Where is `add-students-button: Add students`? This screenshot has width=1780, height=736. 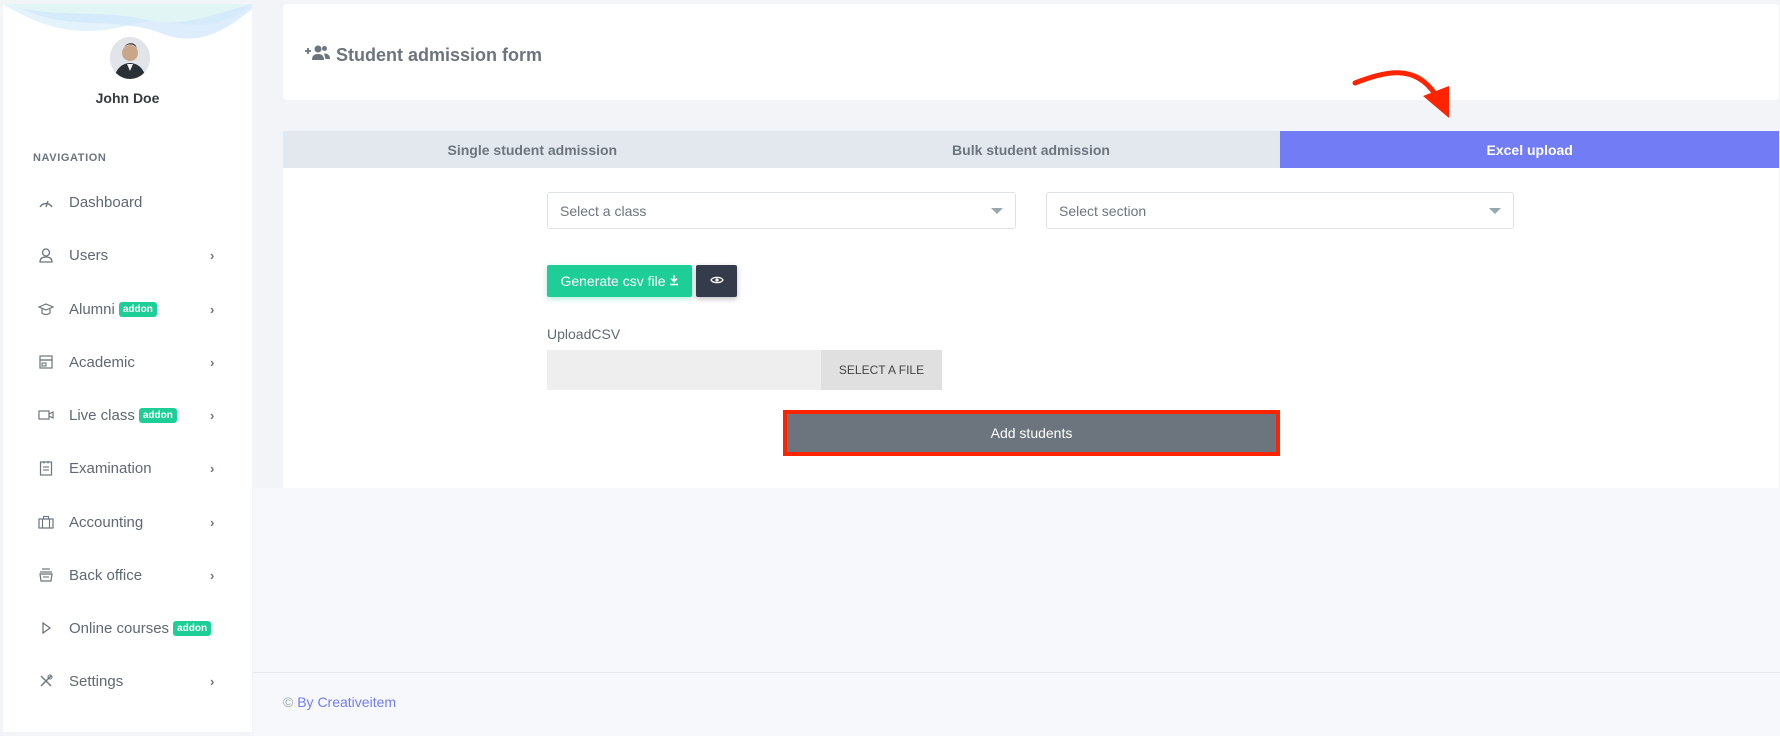
add-students-button: Add students is located at coordinates (1031, 433).